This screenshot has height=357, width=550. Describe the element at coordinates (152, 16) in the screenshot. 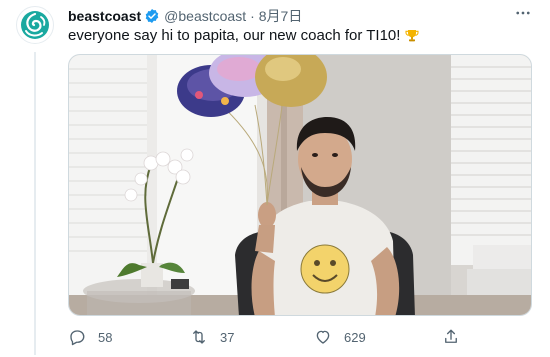

I see `verified-badge-icon` at that location.